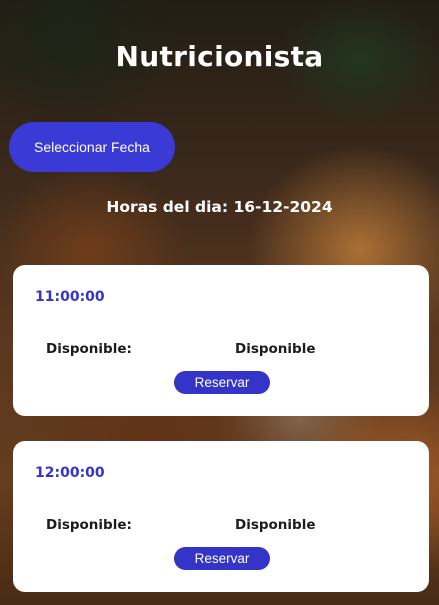 This screenshot has width=439, height=605. Describe the element at coordinates (70, 297) in the screenshot. I see `slot-time: 11:00:00` at that location.